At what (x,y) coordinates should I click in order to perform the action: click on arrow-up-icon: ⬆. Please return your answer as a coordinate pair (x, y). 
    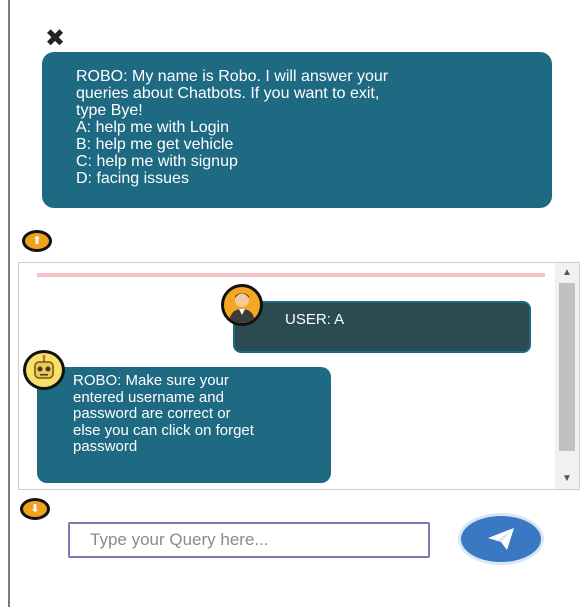
    Looking at the image, I should click on (37, 241).